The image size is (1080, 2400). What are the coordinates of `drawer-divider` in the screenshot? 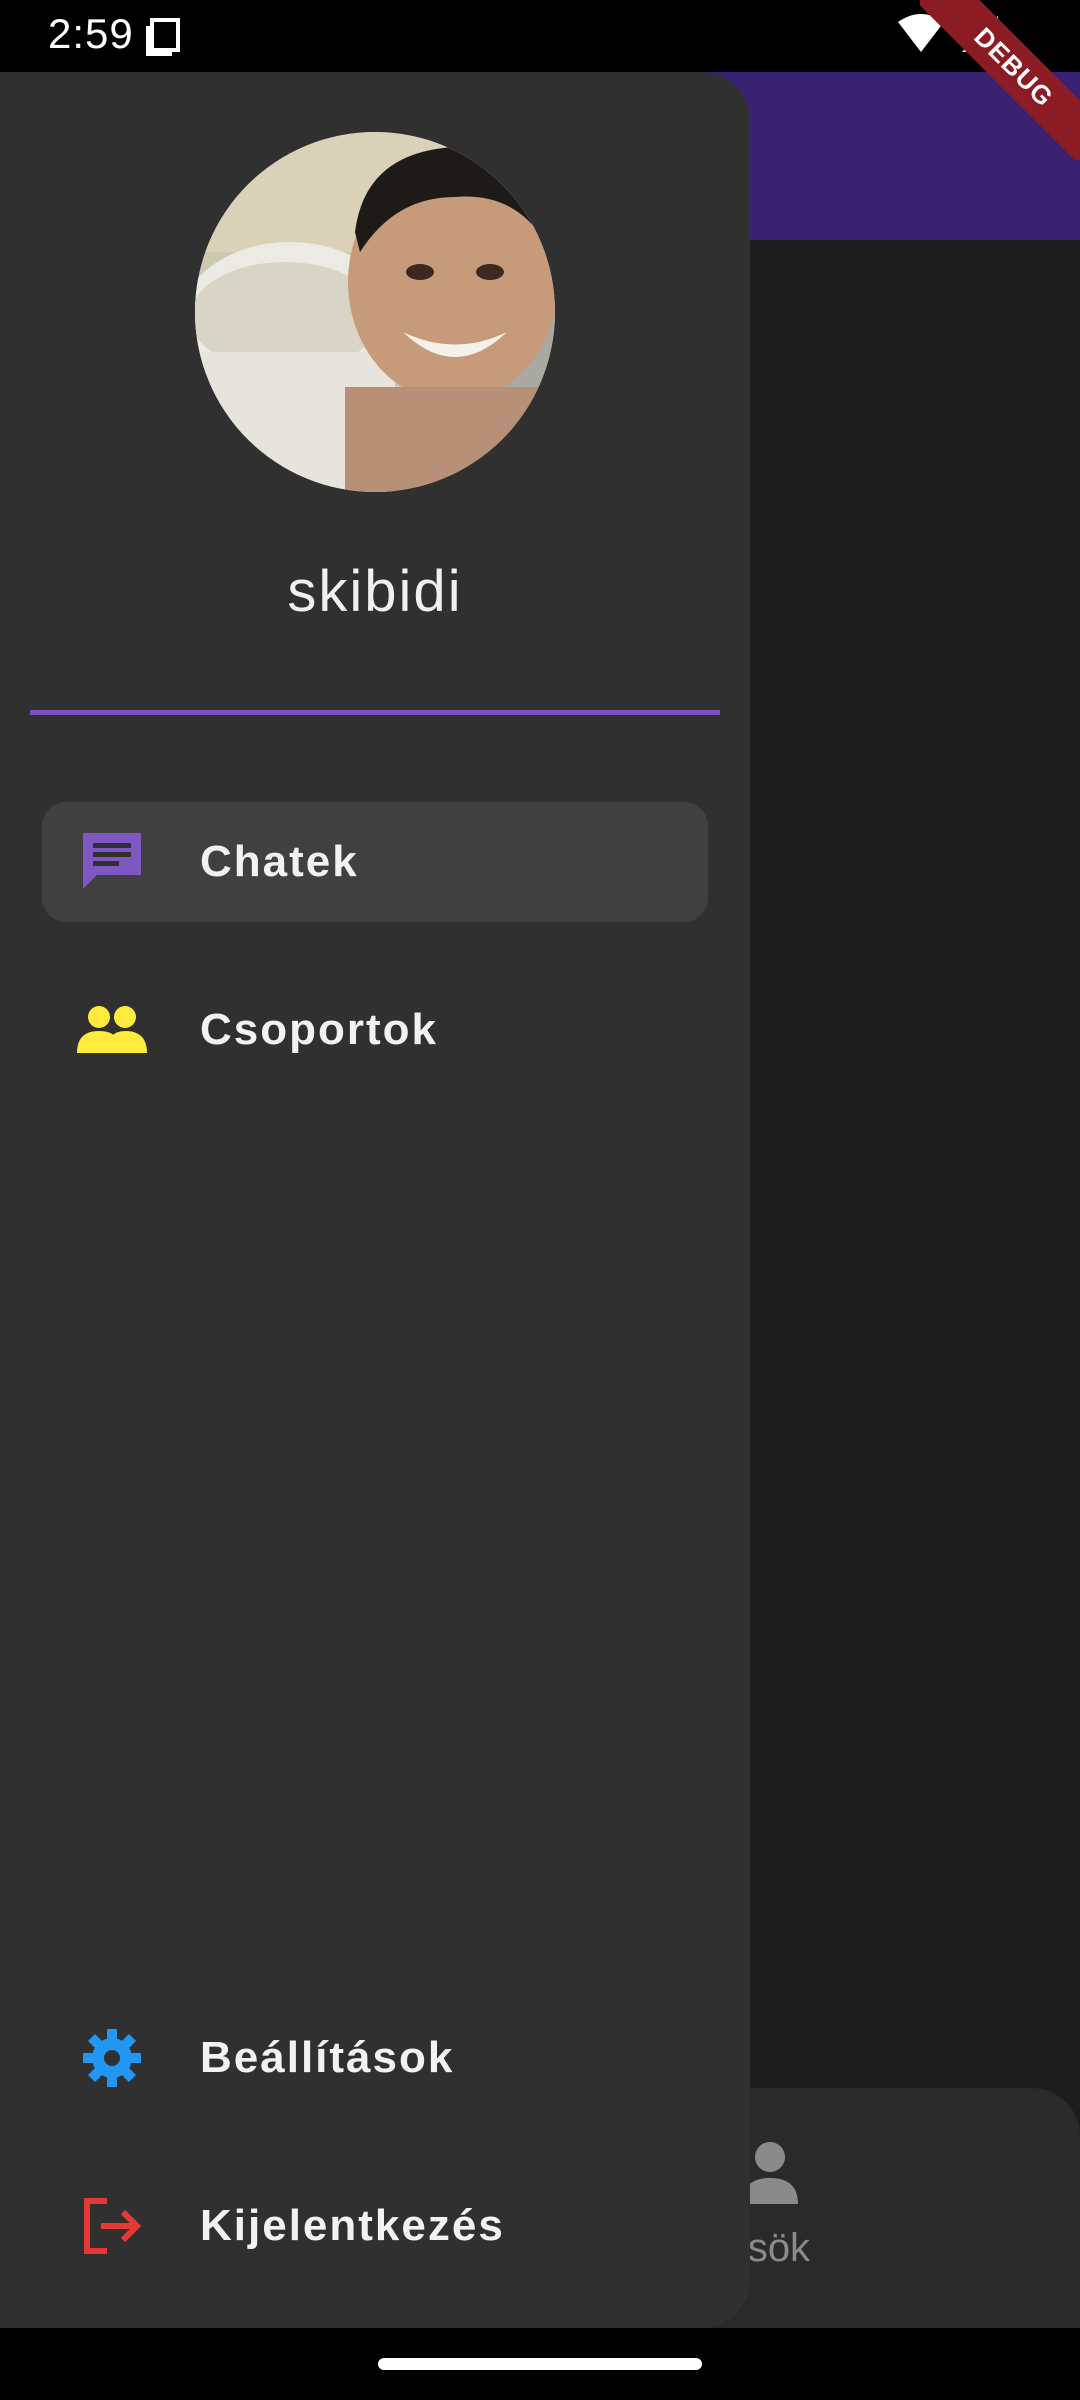 It's located at (375, 712).